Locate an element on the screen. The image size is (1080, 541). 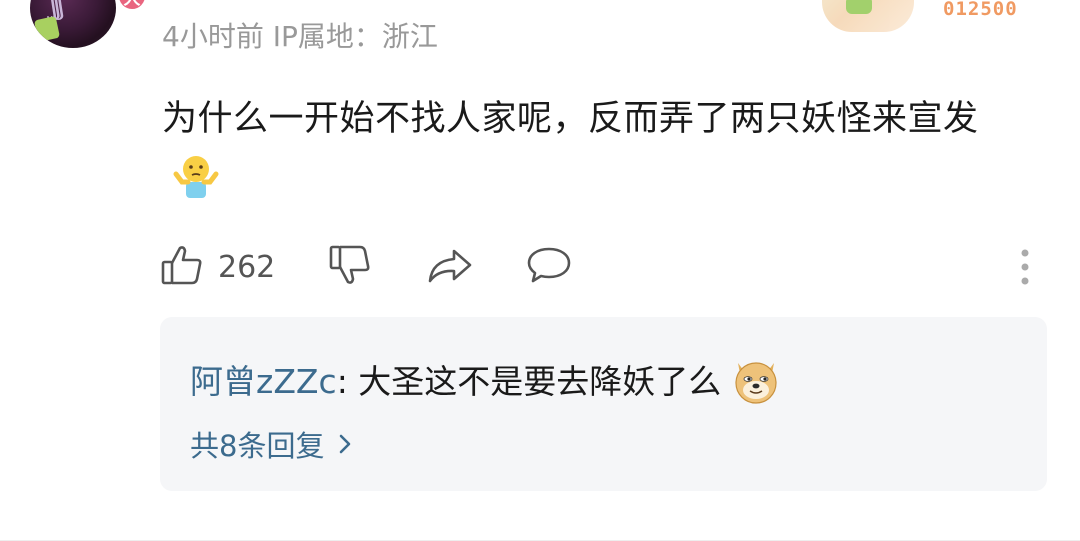
doge-emoji is located at coordinates (756, 386).